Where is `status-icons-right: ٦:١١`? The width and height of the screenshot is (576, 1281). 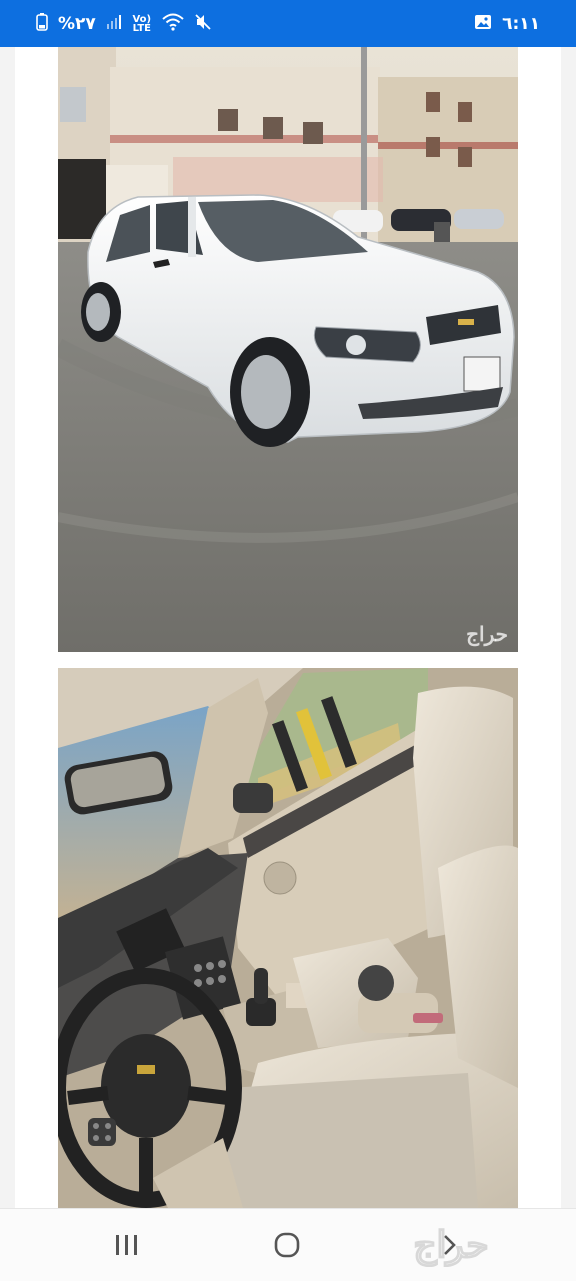 status-icons-right: ٦:١١ is located at coordinates (507, 24).